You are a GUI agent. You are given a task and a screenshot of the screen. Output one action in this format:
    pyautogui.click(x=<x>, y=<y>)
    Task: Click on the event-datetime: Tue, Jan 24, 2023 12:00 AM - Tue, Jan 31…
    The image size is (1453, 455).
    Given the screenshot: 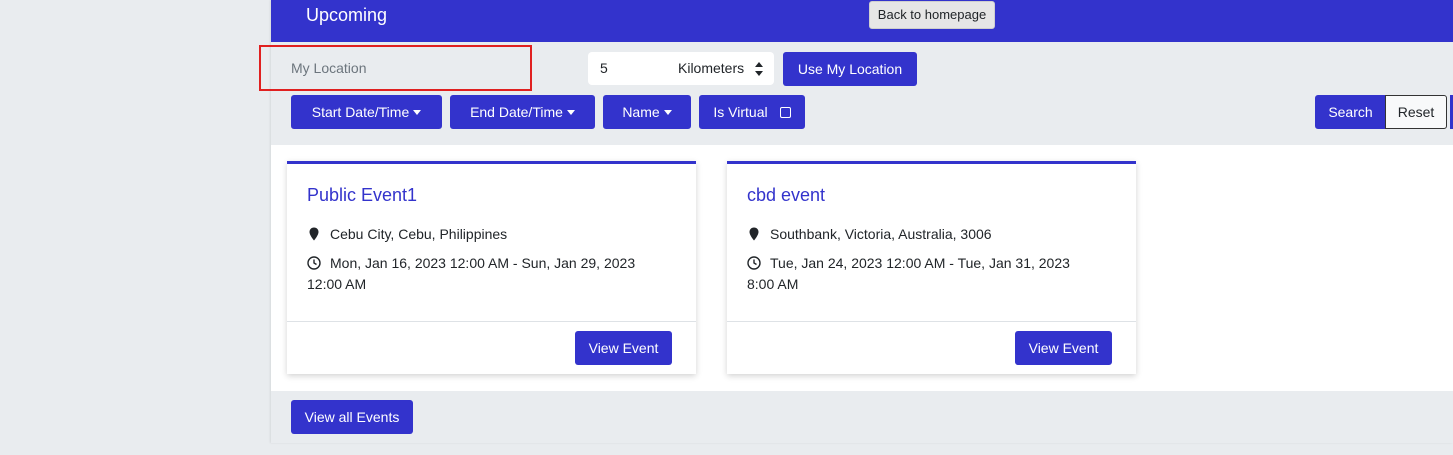 What is the action you would take?
    pyautogui.click(x=932, y=274)
    